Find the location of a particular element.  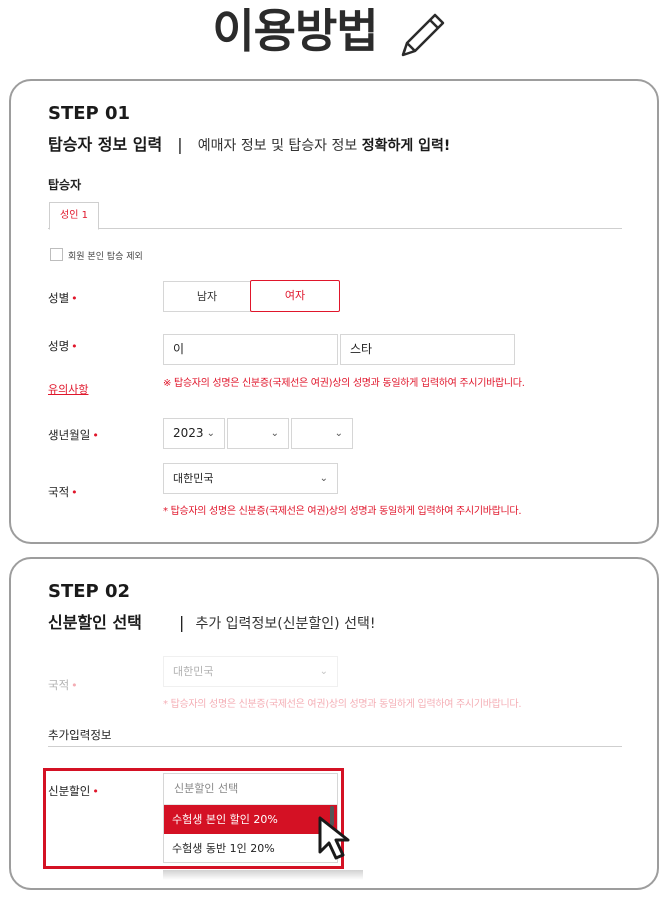

nationality-select: 대한민국 ⌄ is located at coordinates (250, 478).